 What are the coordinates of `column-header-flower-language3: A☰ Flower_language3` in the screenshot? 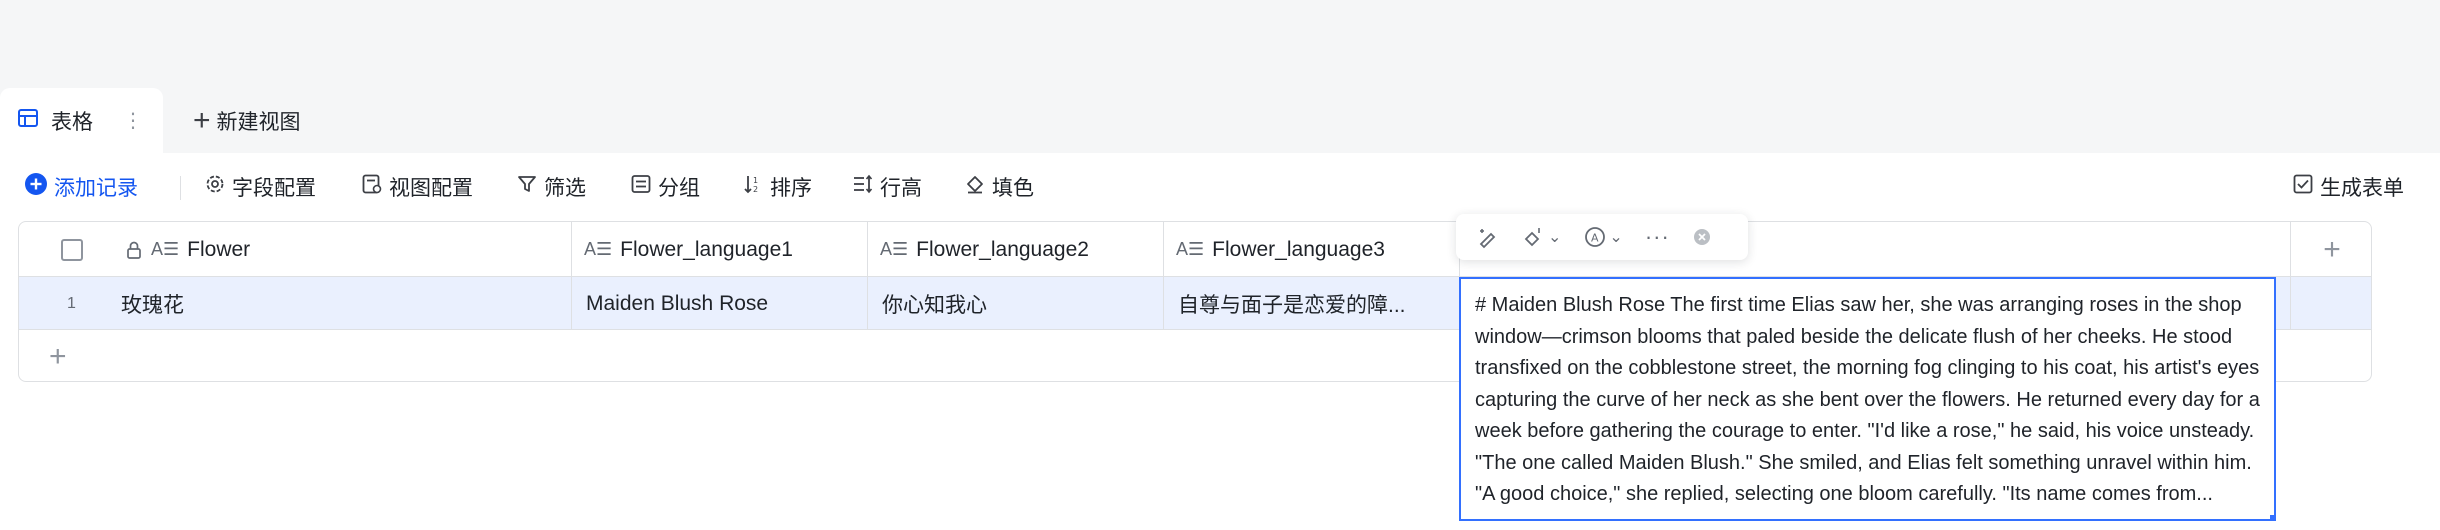 It's located at (1312, 249).